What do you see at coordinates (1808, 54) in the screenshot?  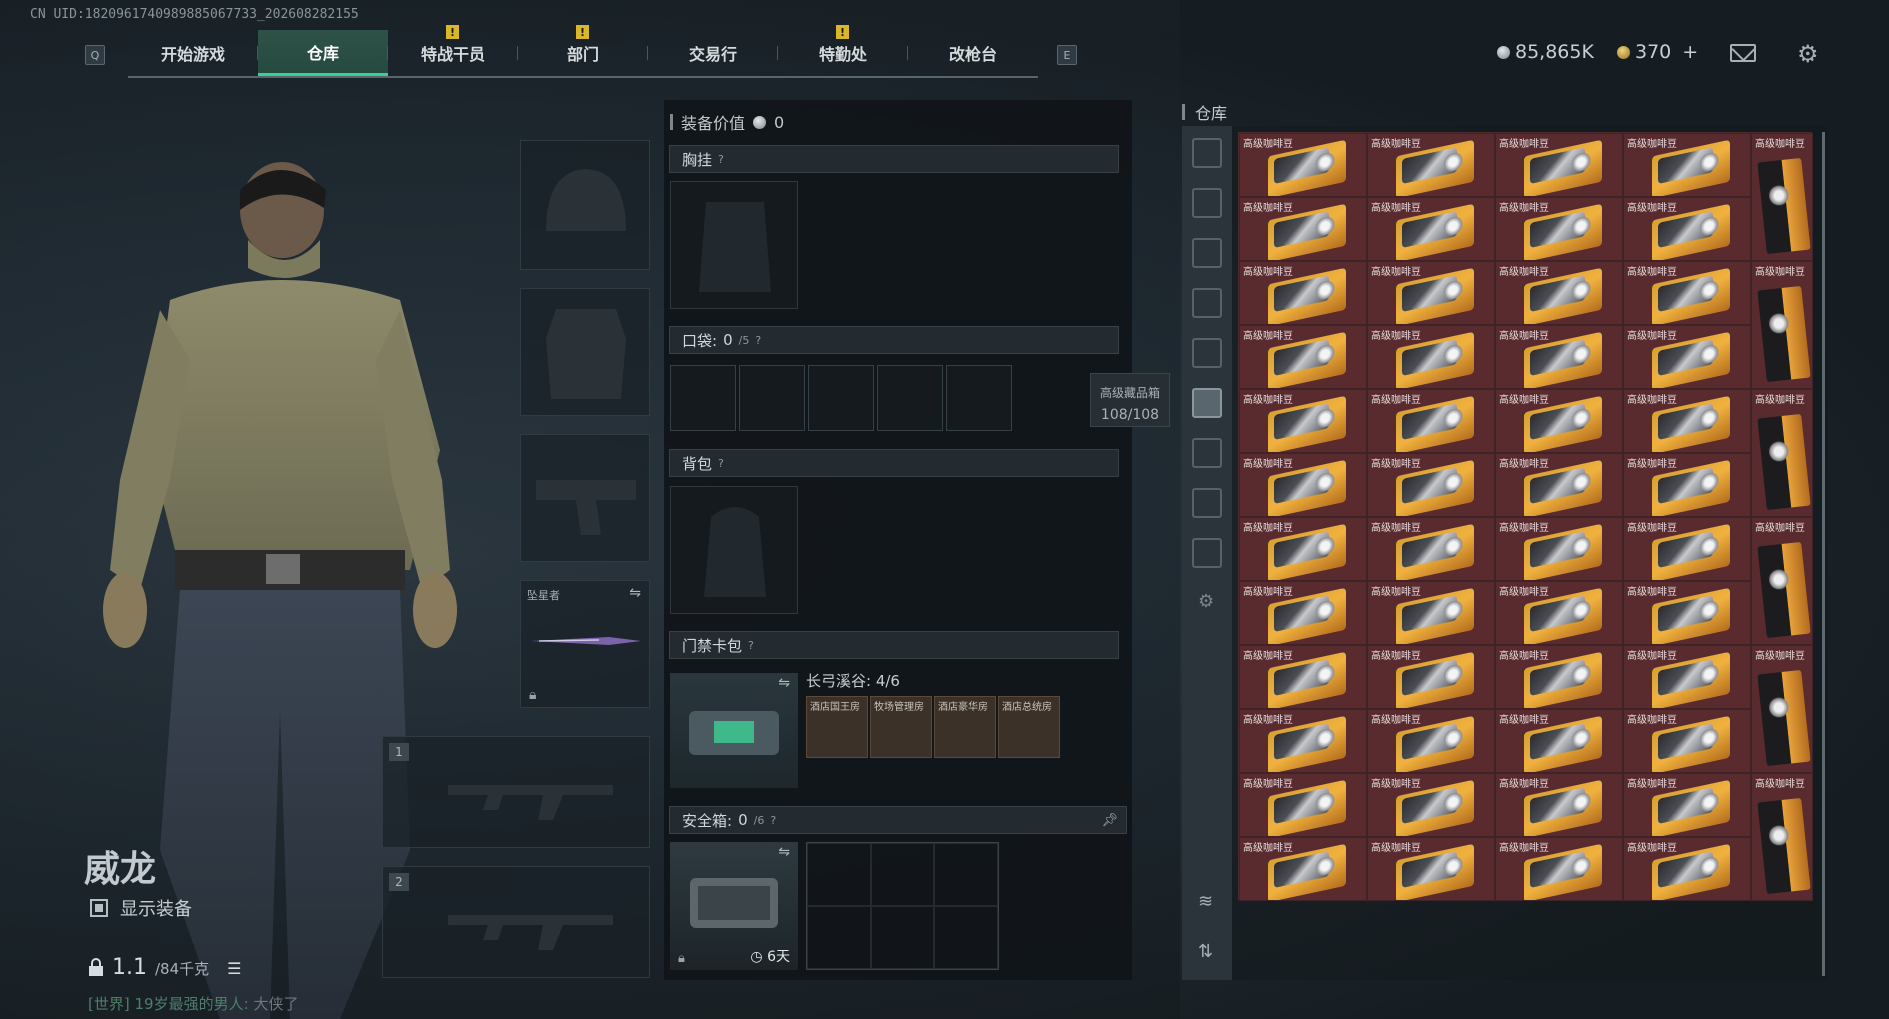 I see `settings-gear-icon: ⚙` at bounding box center [1808, 54].